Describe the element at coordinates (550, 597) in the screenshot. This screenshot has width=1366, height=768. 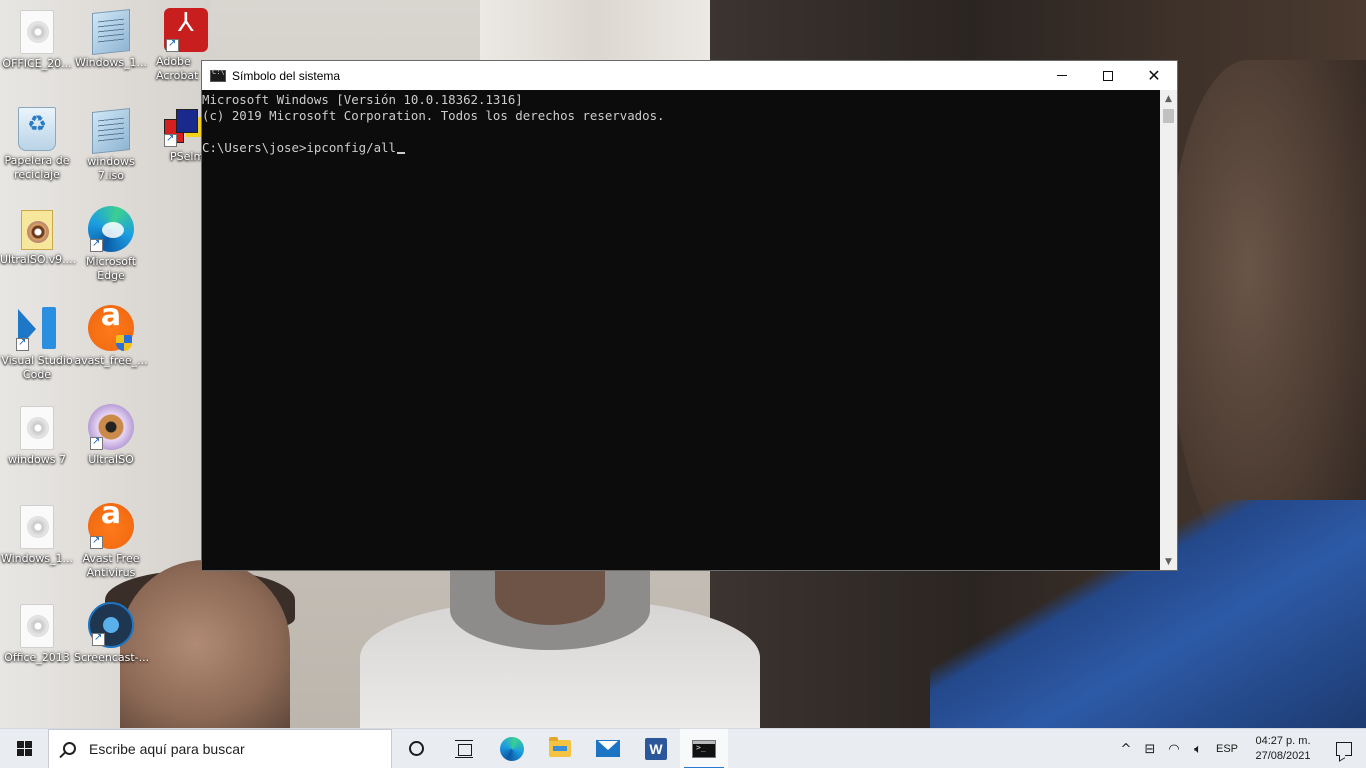
I see `wallpaper-child-neck` at that location.